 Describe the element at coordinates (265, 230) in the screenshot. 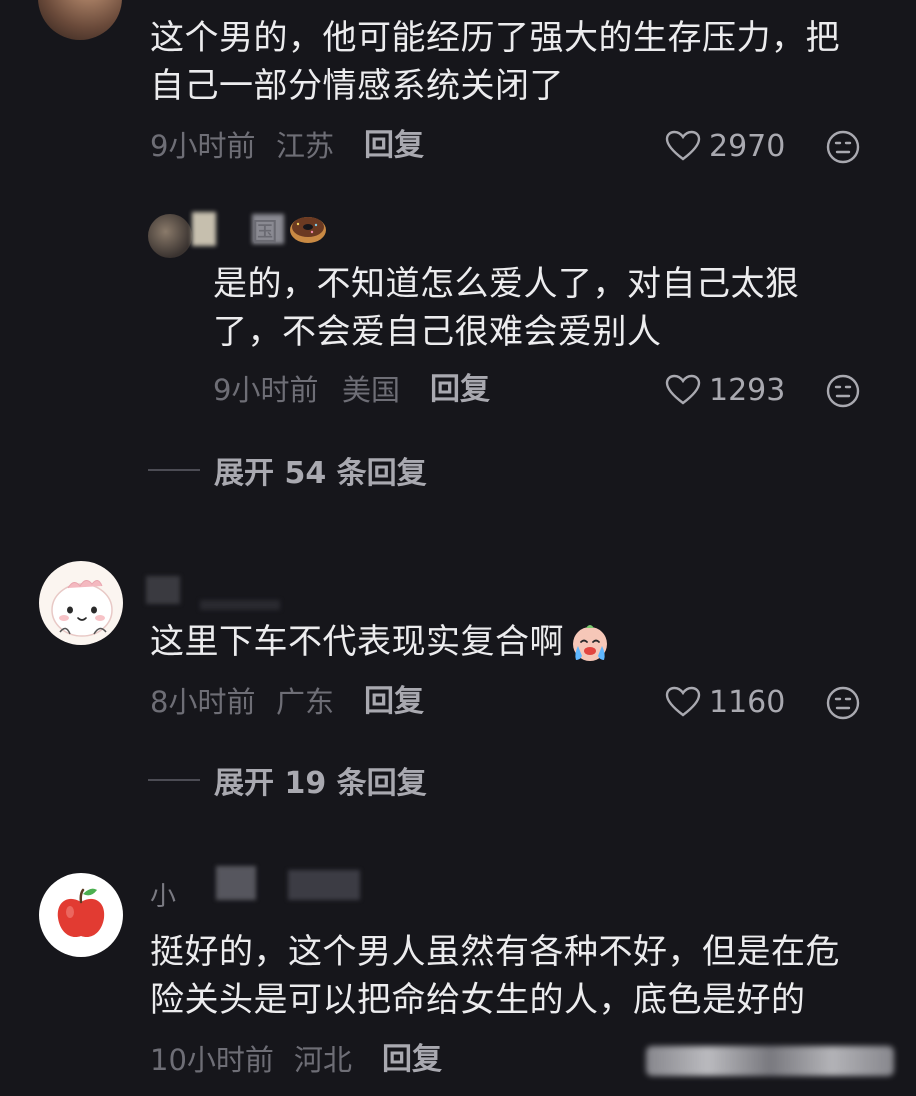

I see `reply-username: 国` at that location.